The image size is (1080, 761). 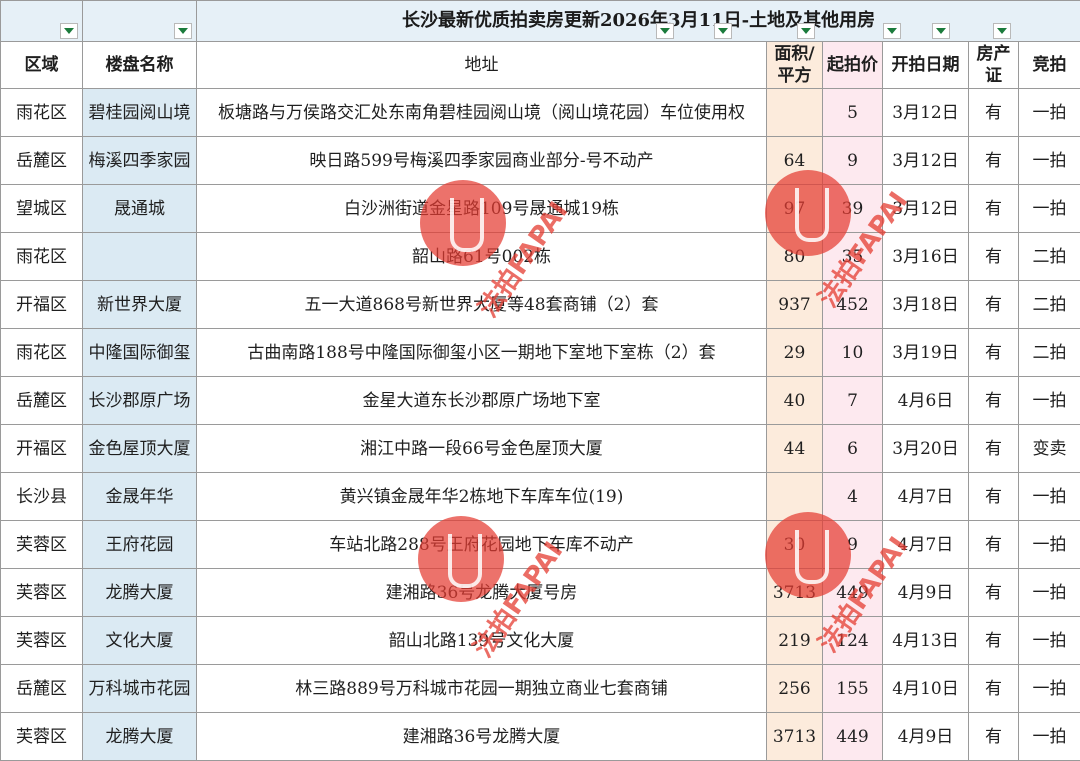 I want to click on cell-address: 黄兴镇金晟年华2栋地下车库车位(19), so click(x=482, y=497).